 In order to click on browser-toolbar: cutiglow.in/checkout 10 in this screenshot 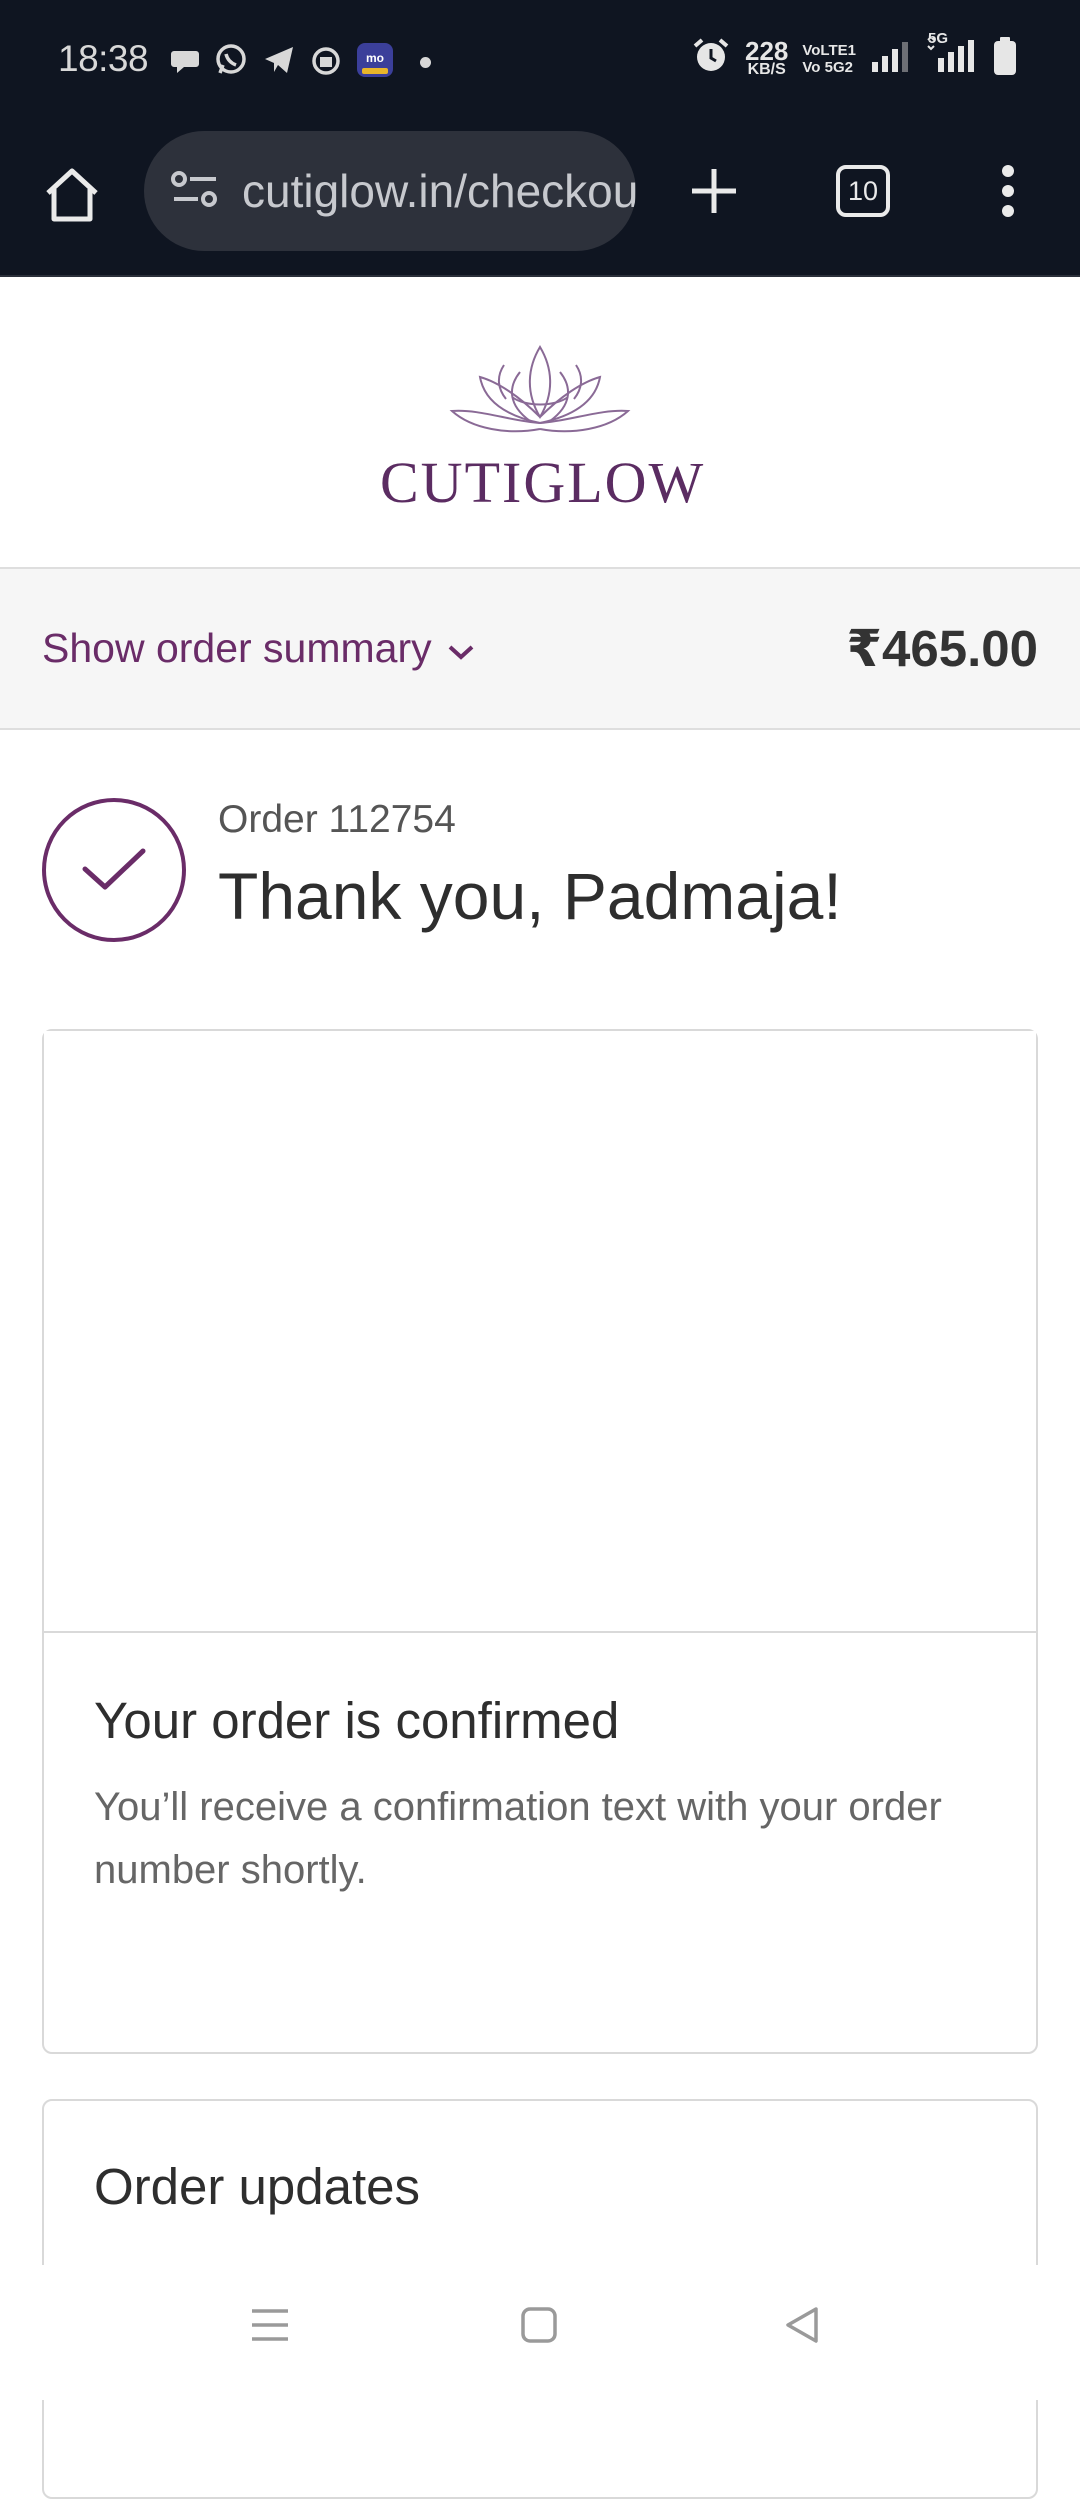, I will do `click(540, 201)`.